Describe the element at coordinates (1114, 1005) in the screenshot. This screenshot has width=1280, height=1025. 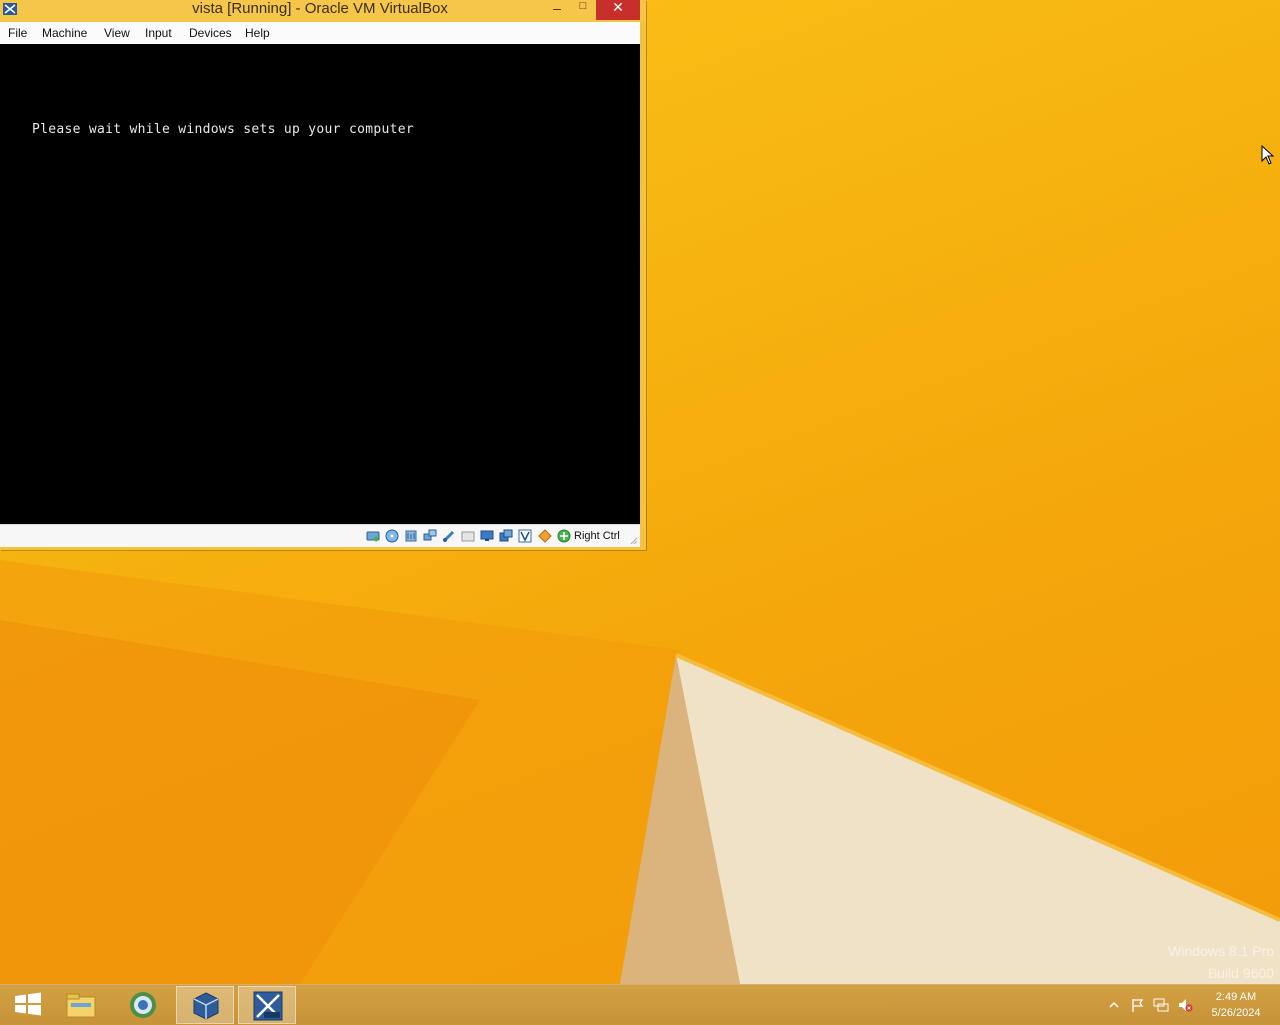
I see `show-hidden-icons-chevron-icon` at that location.